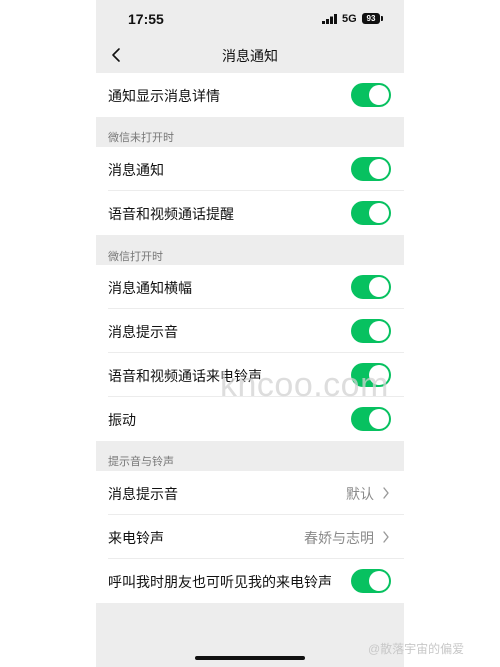 This screenshot has width=500, height=667. I want to click on row-label: 消息通知, so click(136, 170).